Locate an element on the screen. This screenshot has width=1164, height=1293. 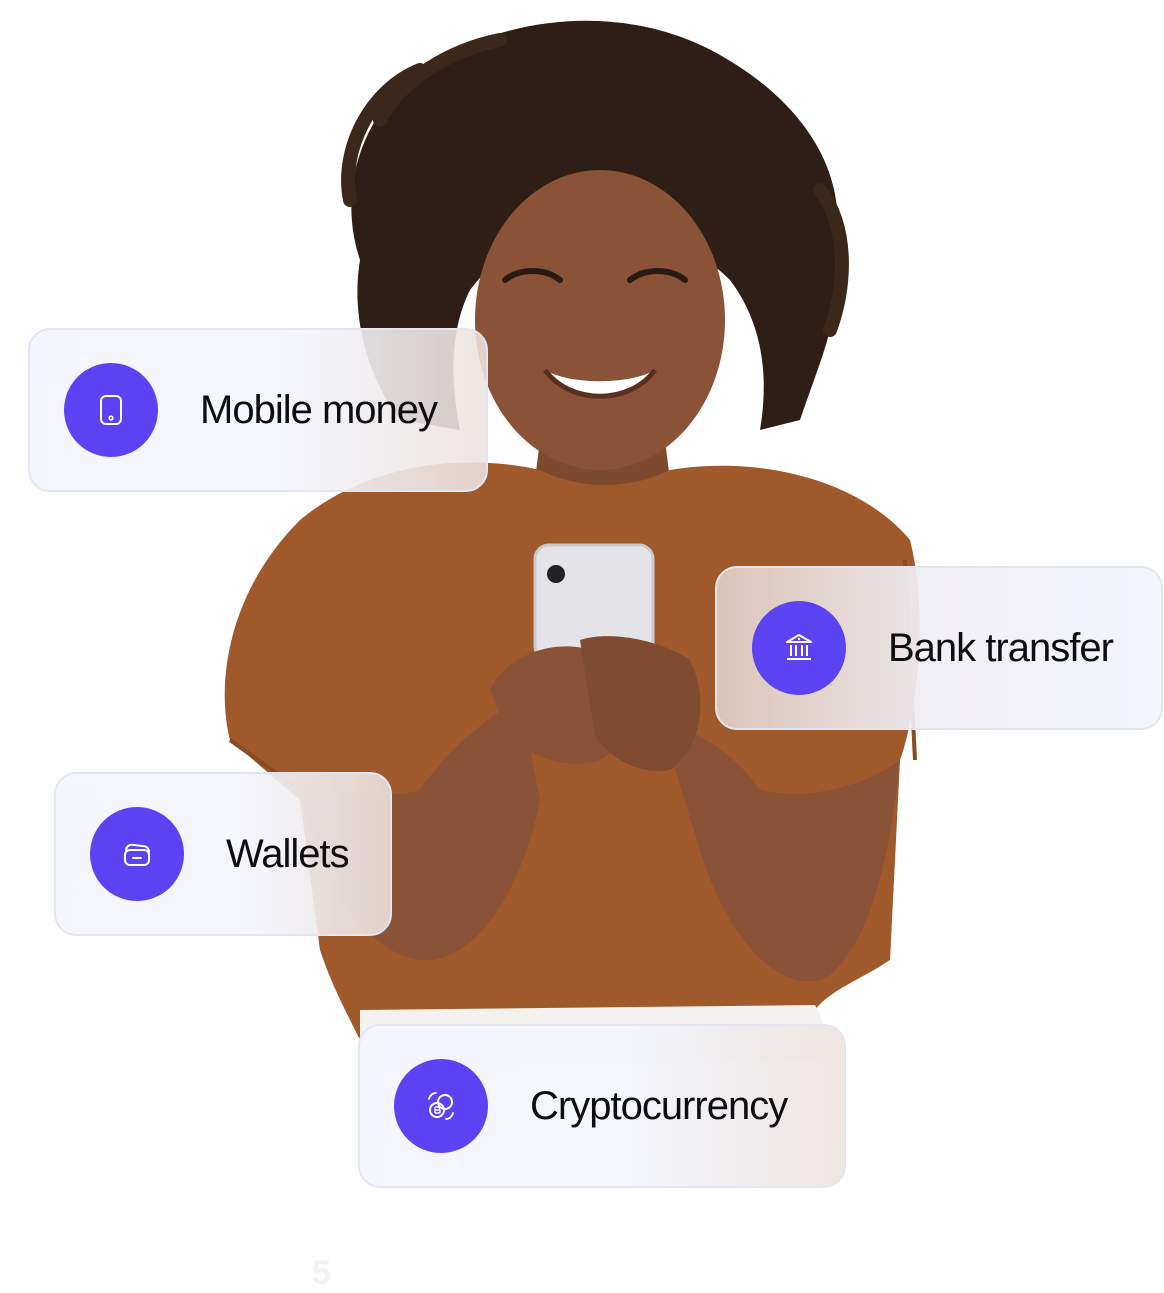
payment-method-card-bank-transfer: Bank transfer is located at coordinates (939, 648).